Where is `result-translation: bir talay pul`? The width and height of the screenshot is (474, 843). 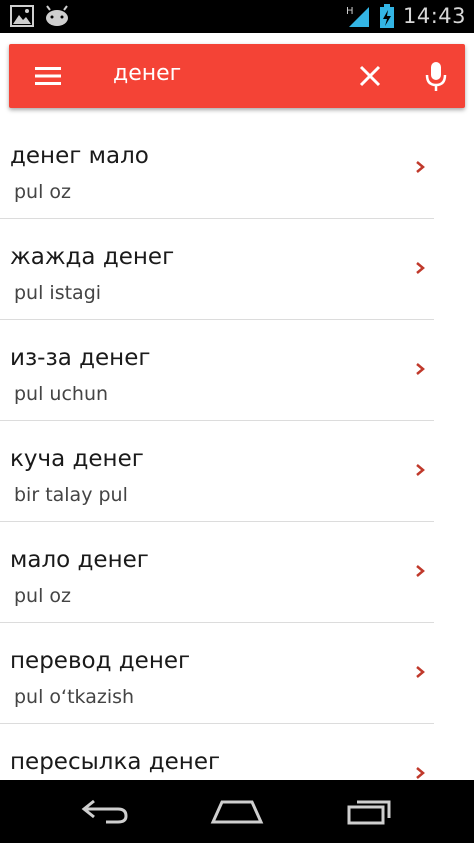
result-translation: bir talay pul is located at coordinates (71, 495).